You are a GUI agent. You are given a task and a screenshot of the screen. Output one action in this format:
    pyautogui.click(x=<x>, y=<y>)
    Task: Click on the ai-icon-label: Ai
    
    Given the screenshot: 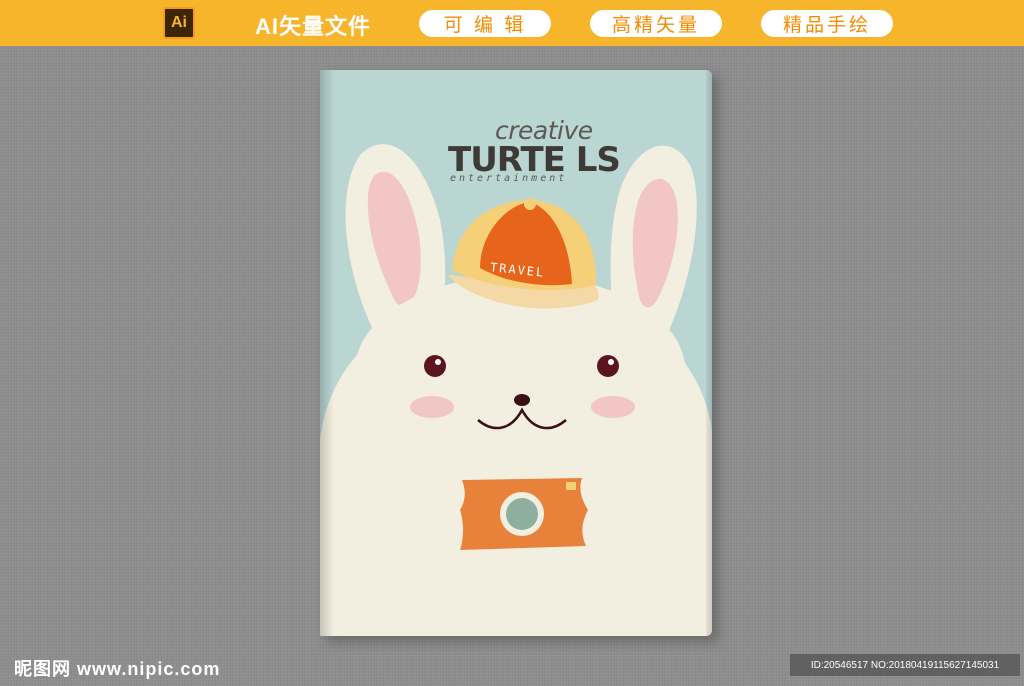 What is the action you would take?
    pyautogui.click(x=179, y=22)
    